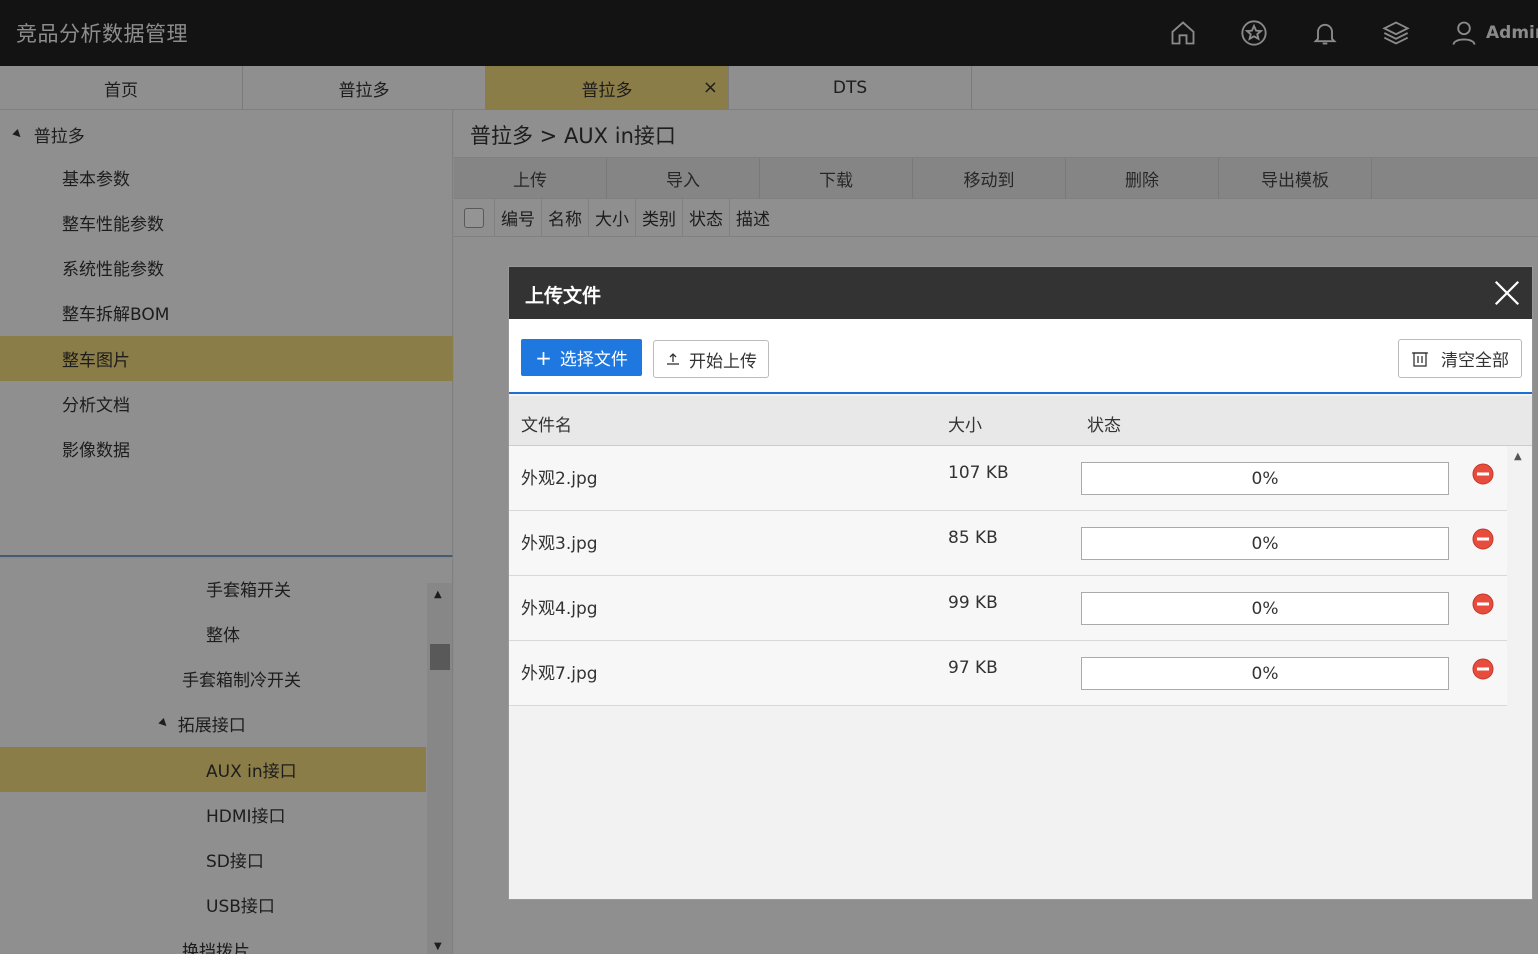 This screenshot has width=1538, height=954. I want to click on start-upload-button: 开始上传, so click(711, 359).